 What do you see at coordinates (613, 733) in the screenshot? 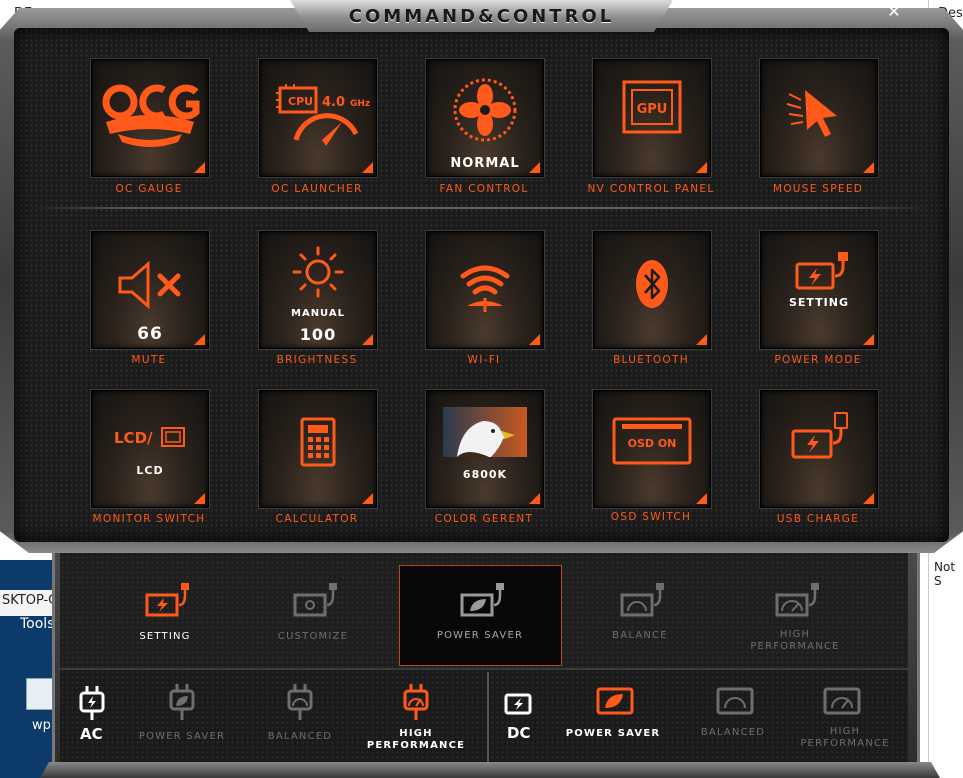
I see `dc-mode-label: POWER SAVER` at bounding box center [613, 733].